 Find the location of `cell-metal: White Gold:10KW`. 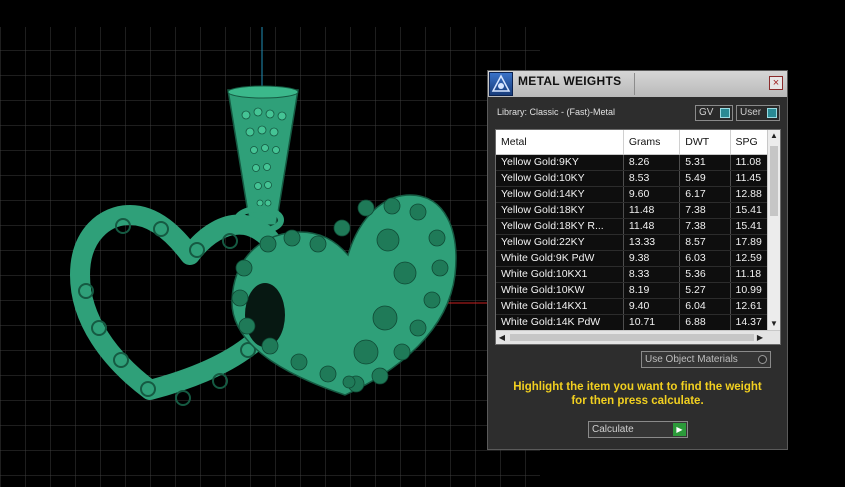

cell-metal: White Gold:10KW is located at coordinates (560, 290).